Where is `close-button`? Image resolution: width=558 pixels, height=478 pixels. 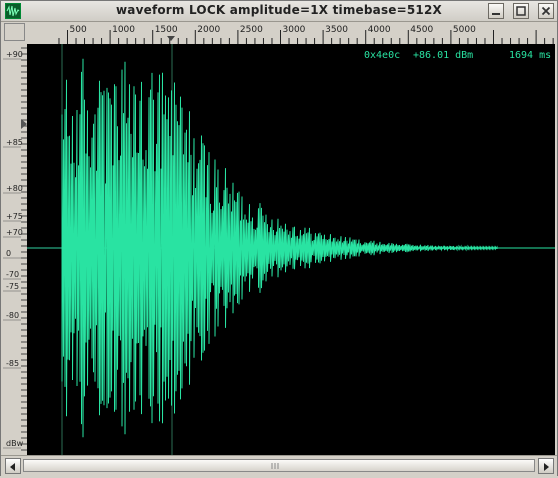 close-button is located at coordinates (546, 11).